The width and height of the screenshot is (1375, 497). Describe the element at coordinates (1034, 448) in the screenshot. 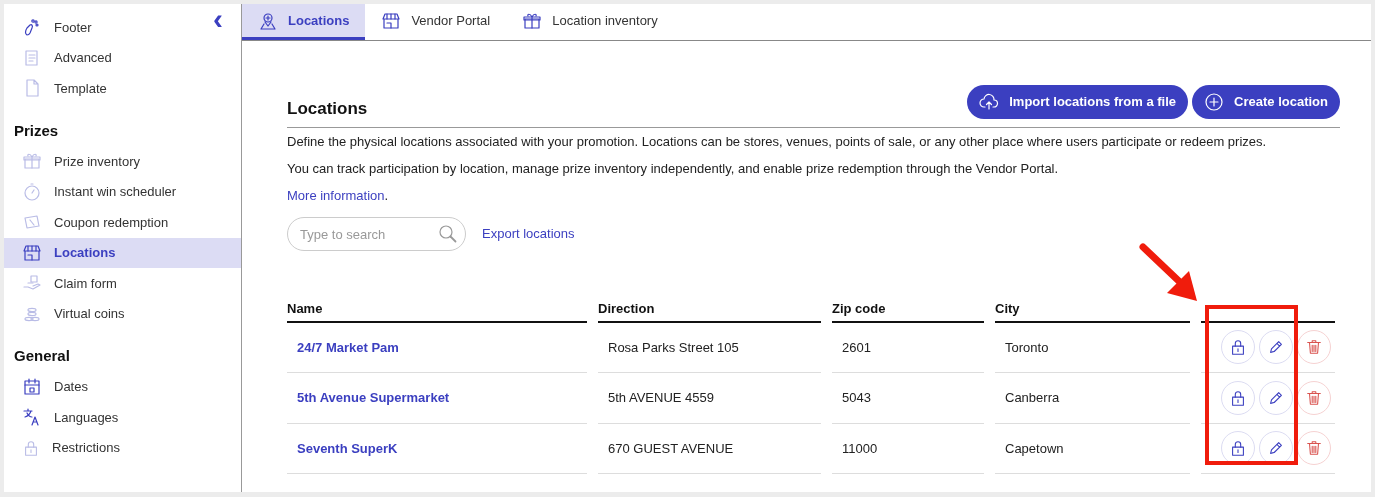

I see `table-cell-text: Capetown` at that location.